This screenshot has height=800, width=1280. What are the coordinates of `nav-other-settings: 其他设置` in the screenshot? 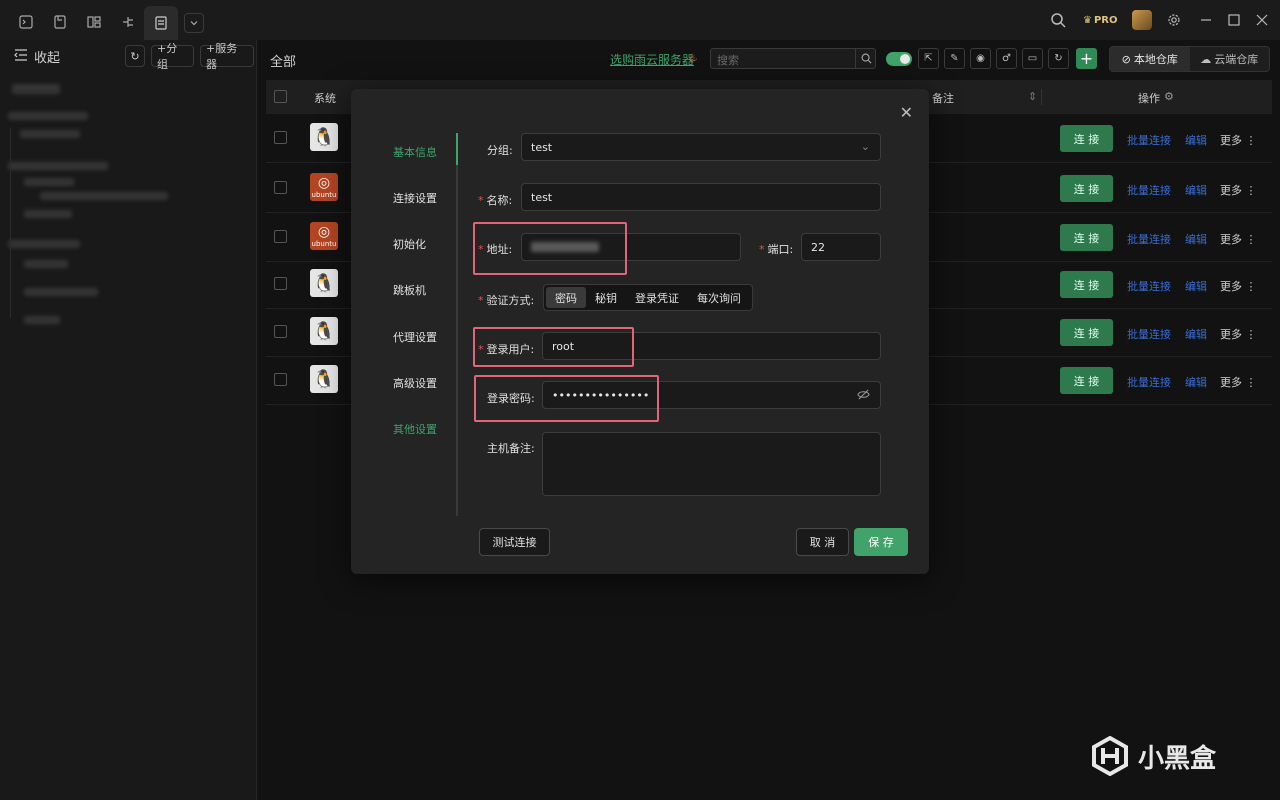 It's located at (415, 429).